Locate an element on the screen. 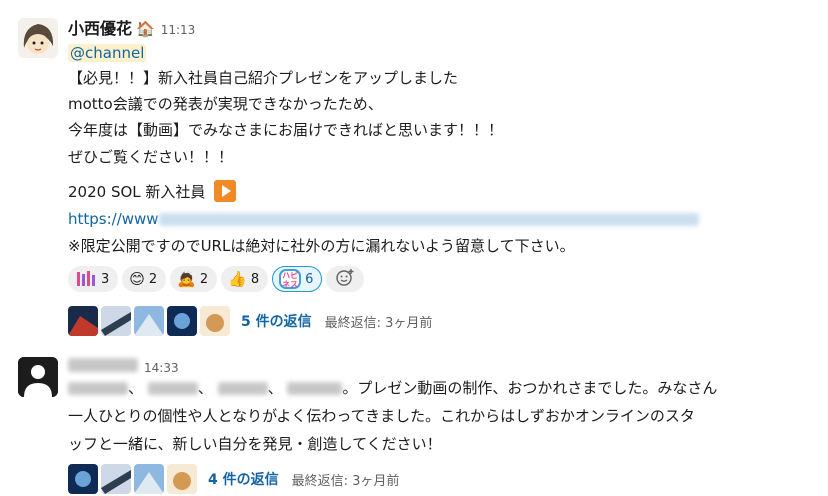 This screenshot has height=496, width=828. thread-summary: 5 件の返信 最終返信: 3ヶ月前 is located at coordinates (250, 321).